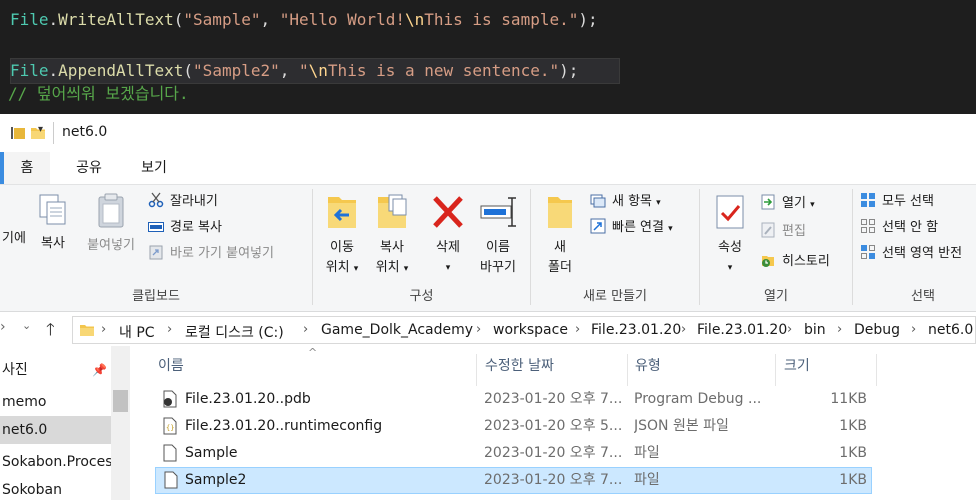 The height and width of the screenshot is (504, 976). I want to click on button-label: 경로 복사, so click(196, 227).